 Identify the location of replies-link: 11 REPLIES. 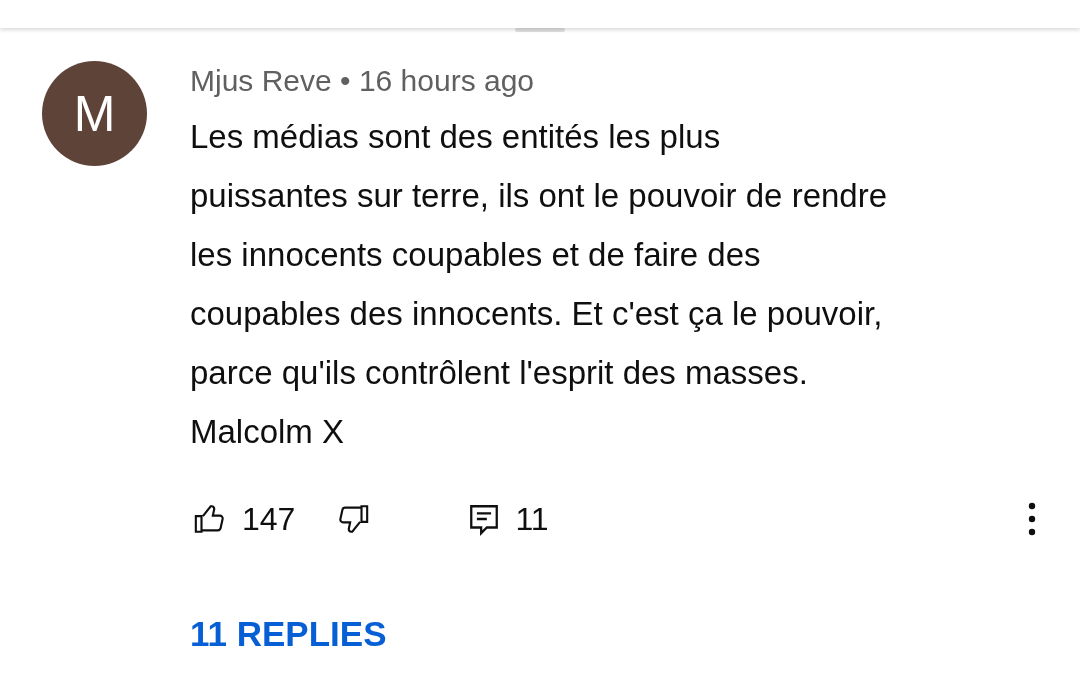
(288, 634).